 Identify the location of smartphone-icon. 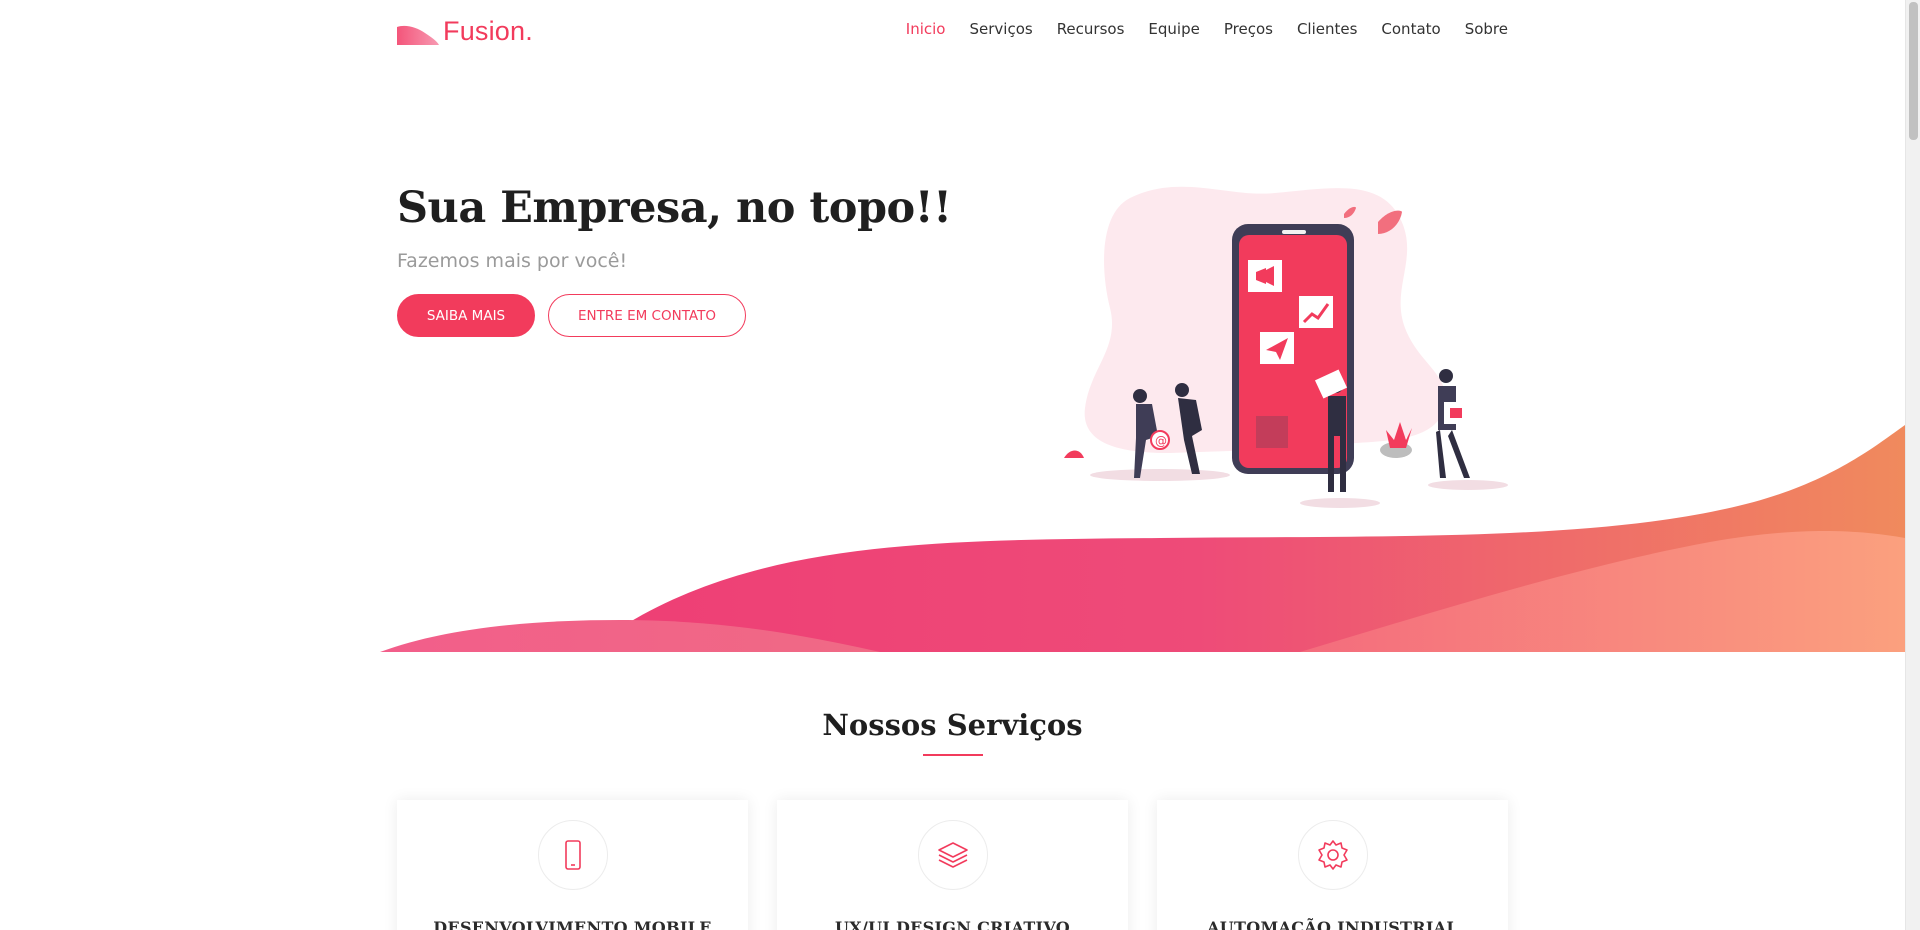
(572, 855).